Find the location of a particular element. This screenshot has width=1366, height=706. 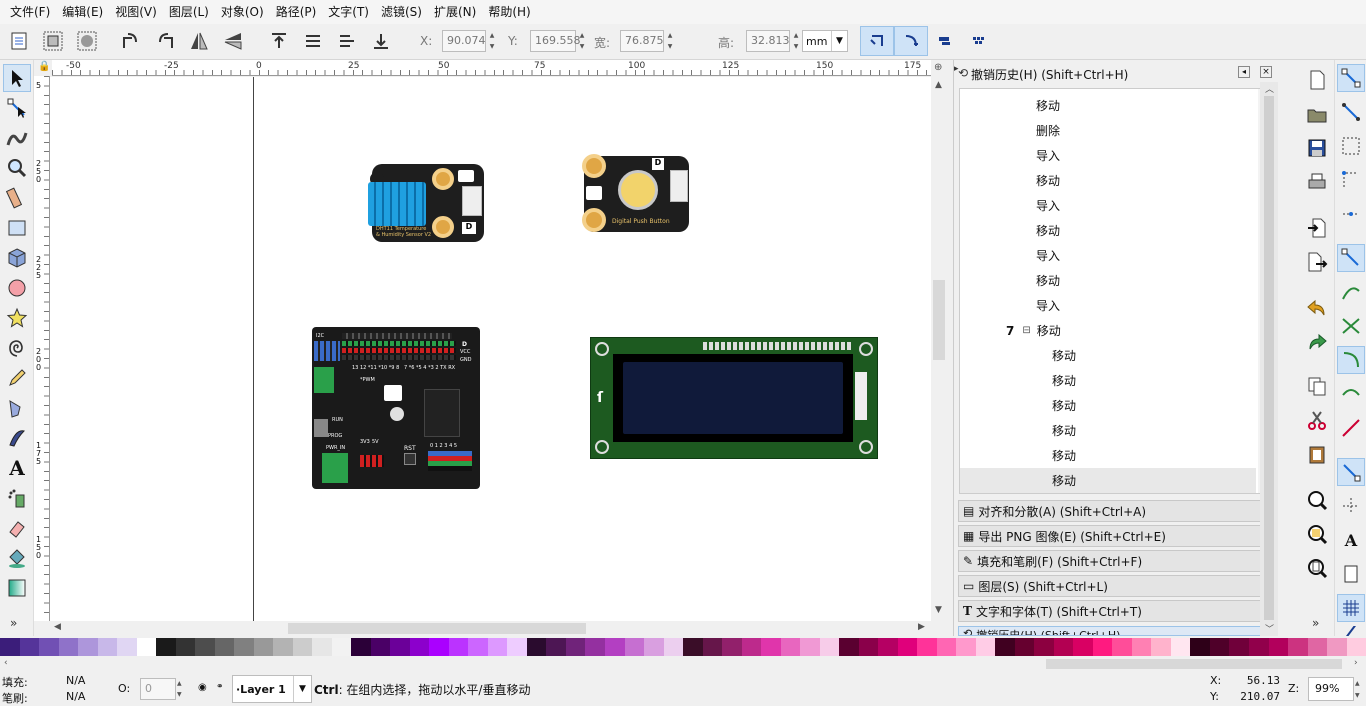

panel-iconify-icon: ◂ is located at coordinates (1244, 72).